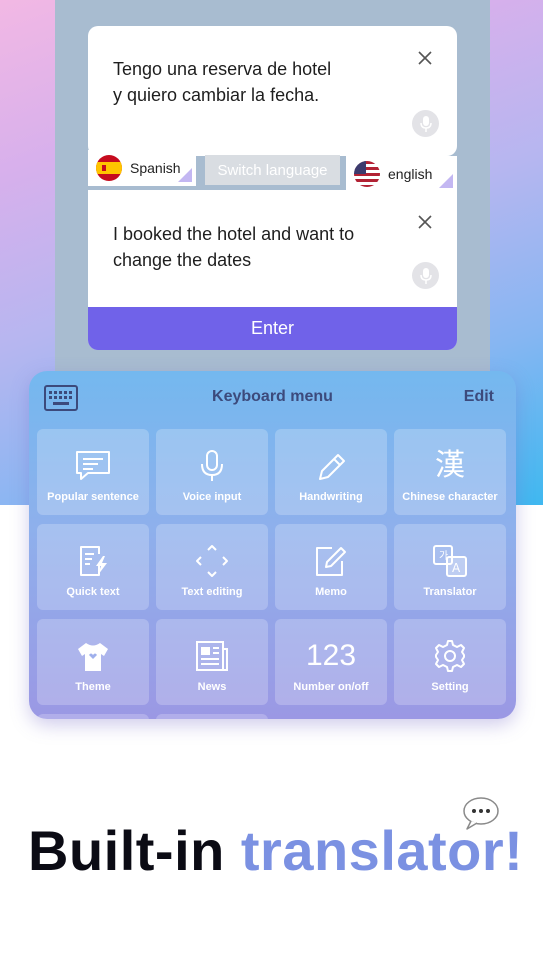  Describe the element at coordinates (331, 561) in the screenshot. I see `memo-edit-icon` at that location.